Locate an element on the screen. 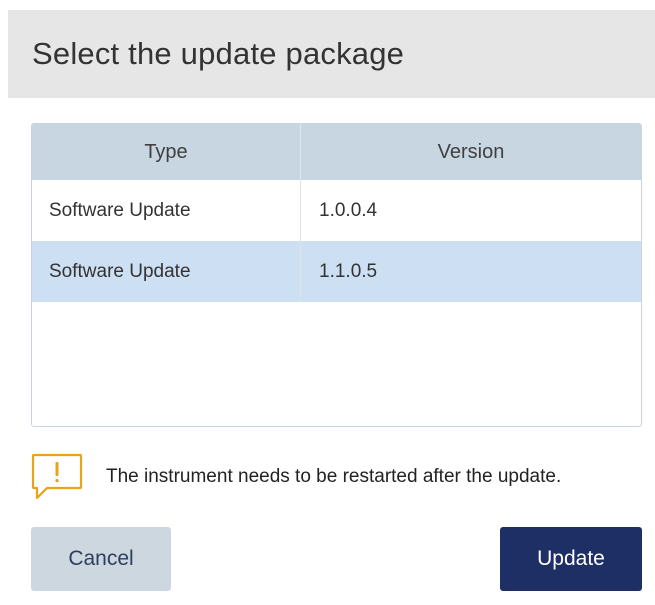  dialog-title: Select the update package is located at coordinates (218, 53).